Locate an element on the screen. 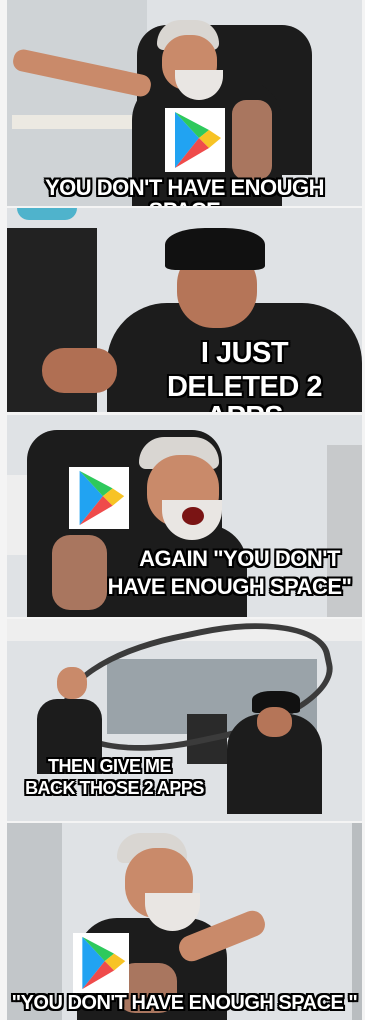 This screenshot has height=1020, width=365. caption-2-line-2: DELETED 2 APPS is located at coordinates (244, 391).